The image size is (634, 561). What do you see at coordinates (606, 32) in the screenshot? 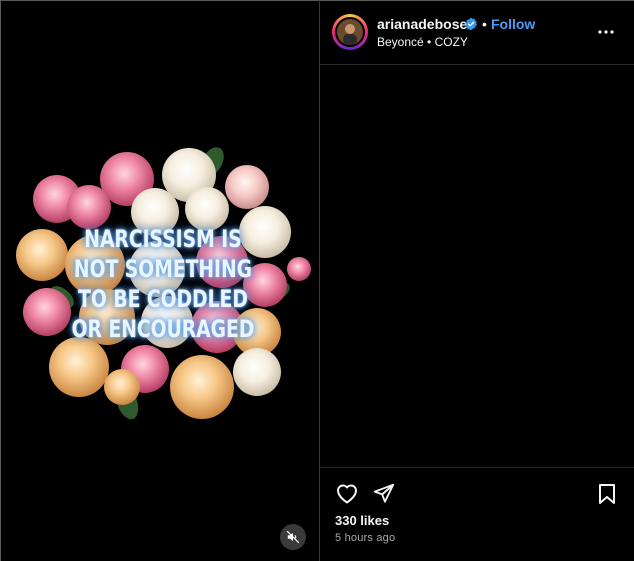
I see `more-options-icon` at bounding box center [606, 32].